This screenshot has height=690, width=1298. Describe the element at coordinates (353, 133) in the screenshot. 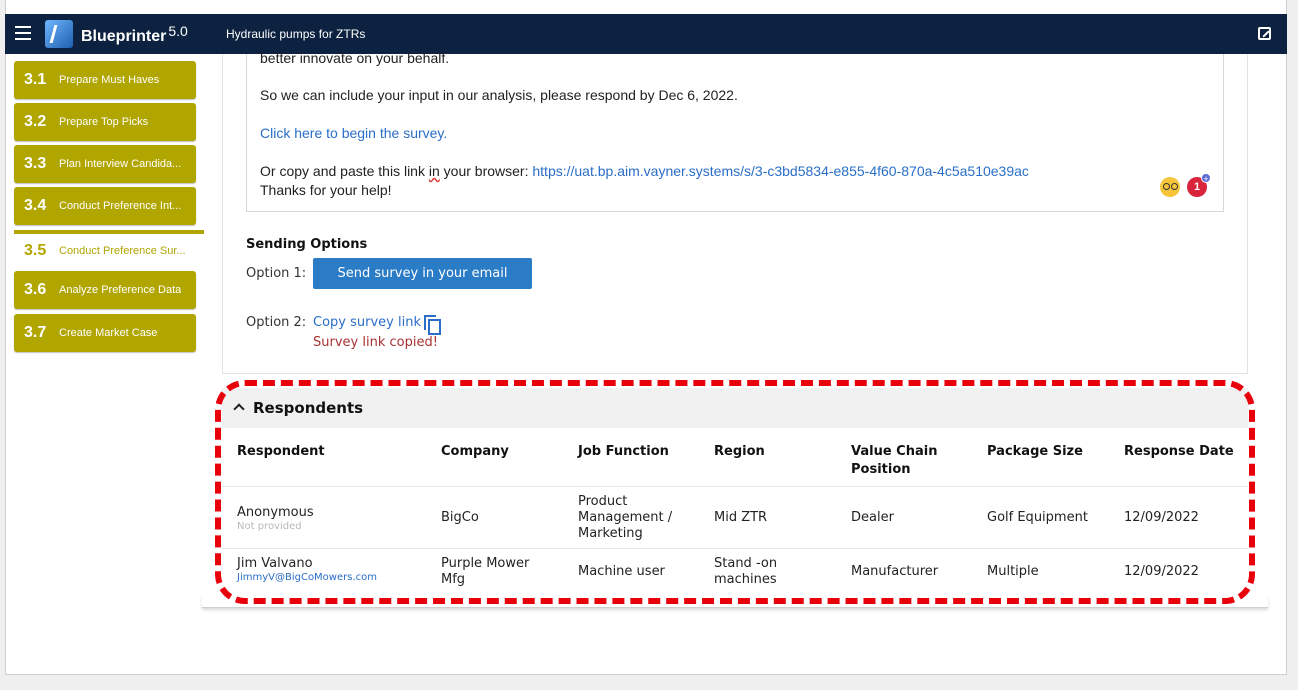

I see `begin-survey-link: Click here to begin the survey.` at that location.